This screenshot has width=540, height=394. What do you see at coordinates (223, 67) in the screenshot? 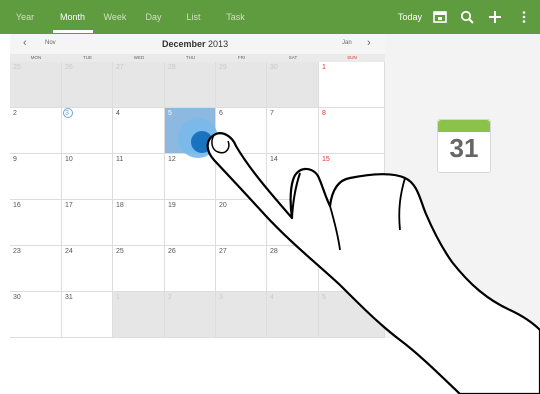
I see `day-number: 29` at bounding box center [223, 67].